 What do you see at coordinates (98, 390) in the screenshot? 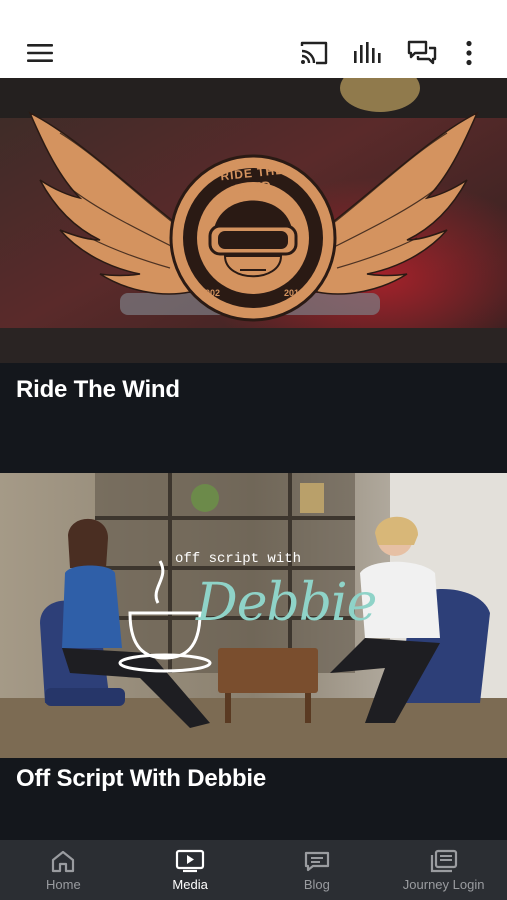
I see `media-title: Ride The Wind` at bounding box center [98, 390].